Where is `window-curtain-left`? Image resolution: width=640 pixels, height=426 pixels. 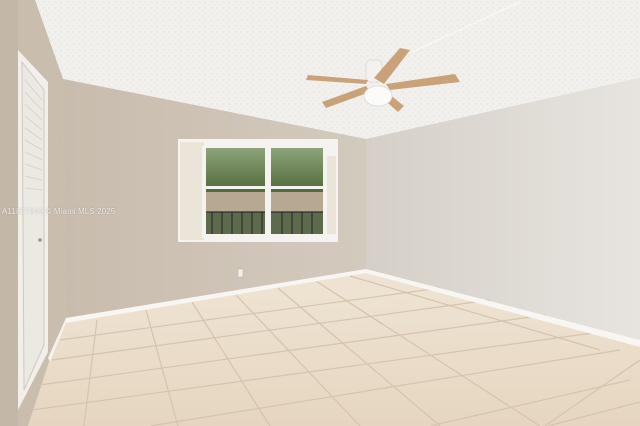 window-curtain-left is located at coordinates (192, 191).